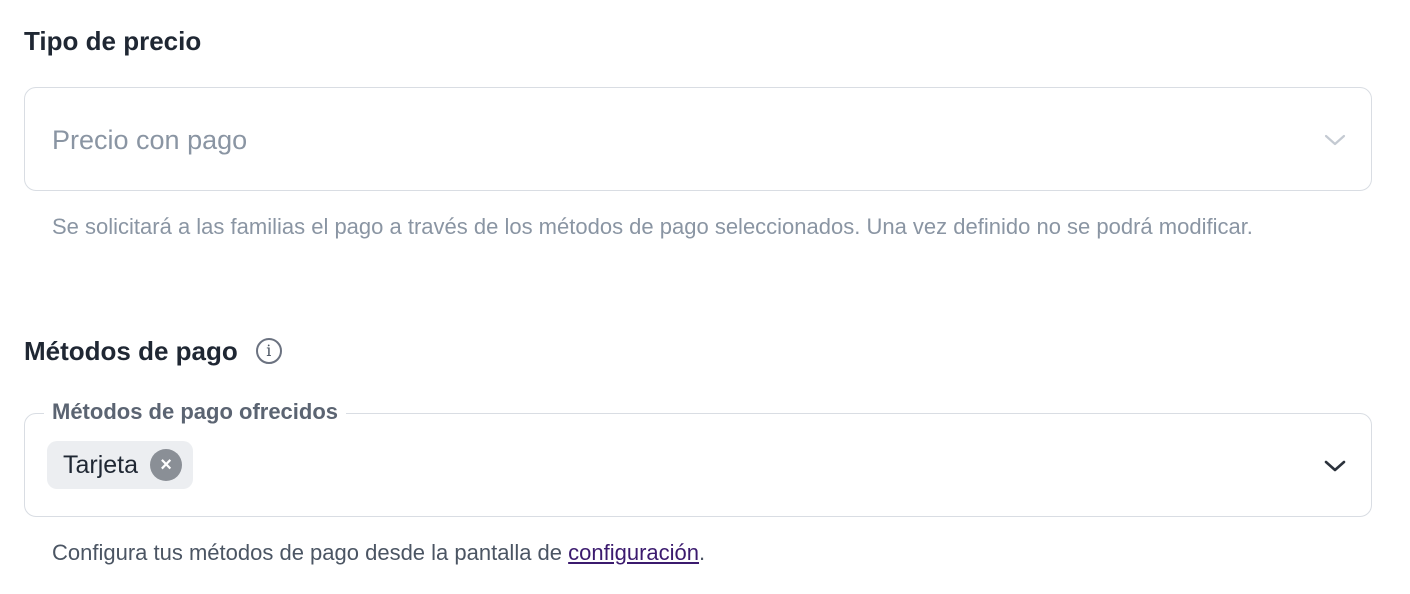 The height and width of the screenshot is (594, 1410). Describe the element at coordinates (633, 552) in the screenshot. I see `settings-link: configuración` at that location.